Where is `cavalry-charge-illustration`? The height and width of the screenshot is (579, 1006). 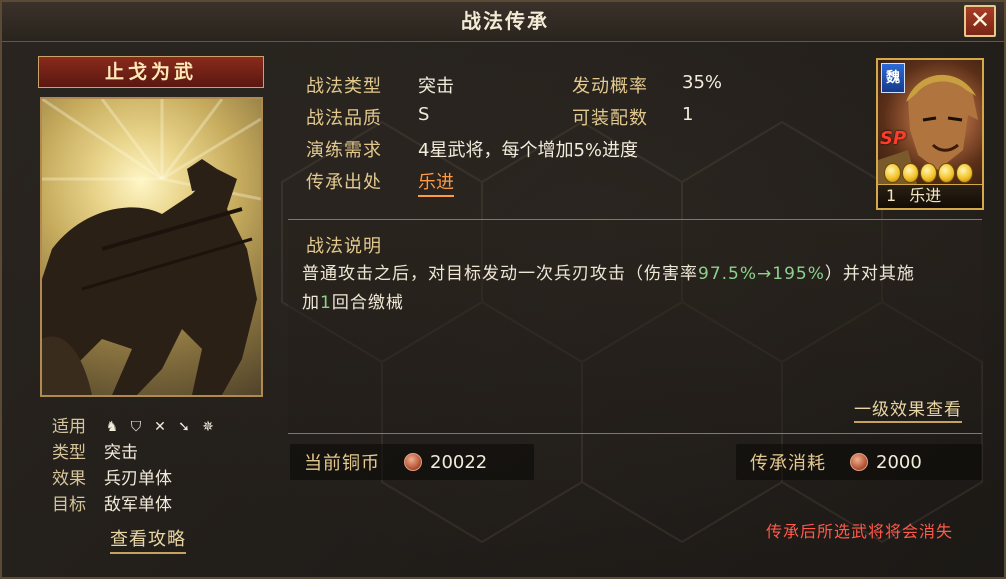 cavalry-charge-illustration is located at coordinates (151, 247).